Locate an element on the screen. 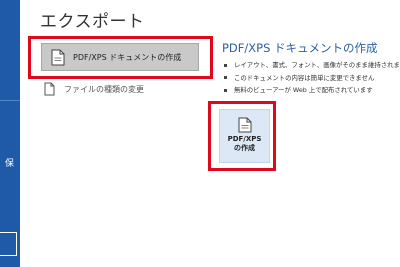 This screenshot has width=400, height=267. export-item-label: ファイルの種類の変更 is located at coordinates (104, 89).